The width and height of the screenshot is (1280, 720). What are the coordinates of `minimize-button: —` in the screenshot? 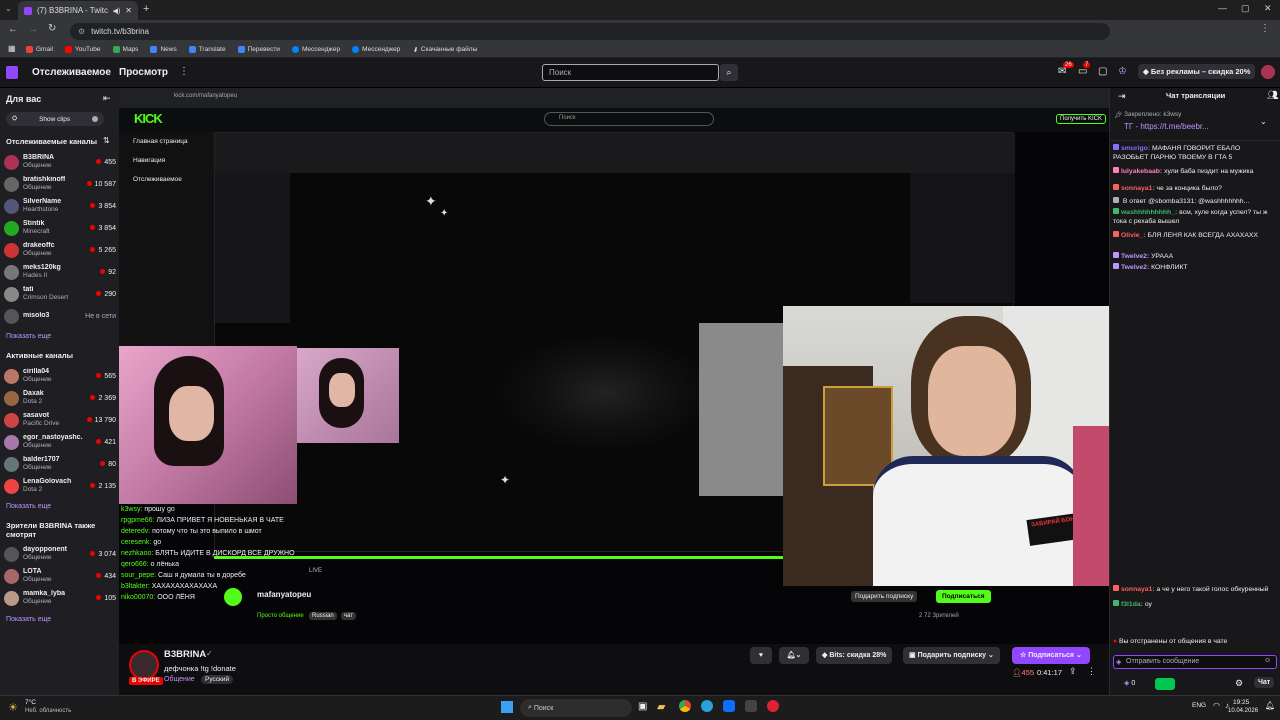 It's located at (1222, 8).